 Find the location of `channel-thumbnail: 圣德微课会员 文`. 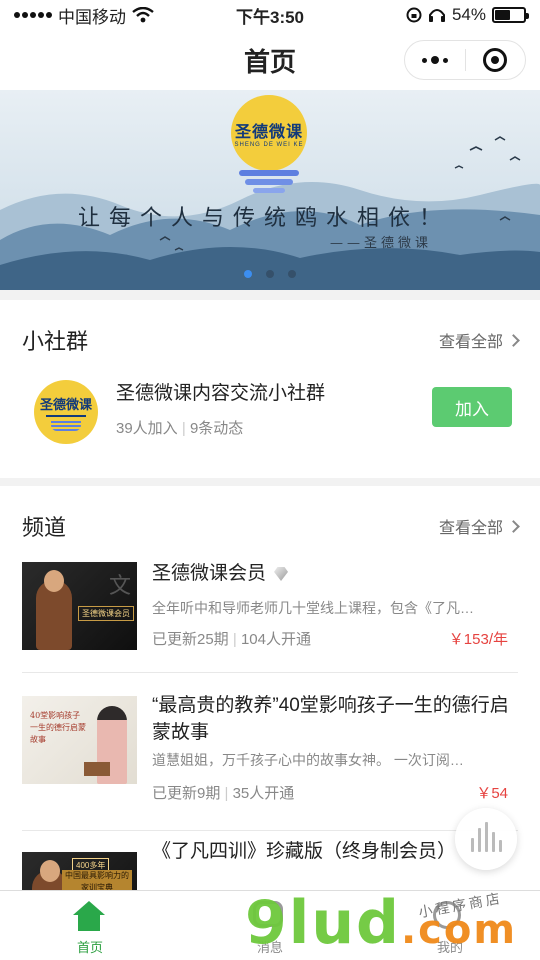

channel-thumbnail: 圣德微课会员 文 is located at coordinates (79, 606).